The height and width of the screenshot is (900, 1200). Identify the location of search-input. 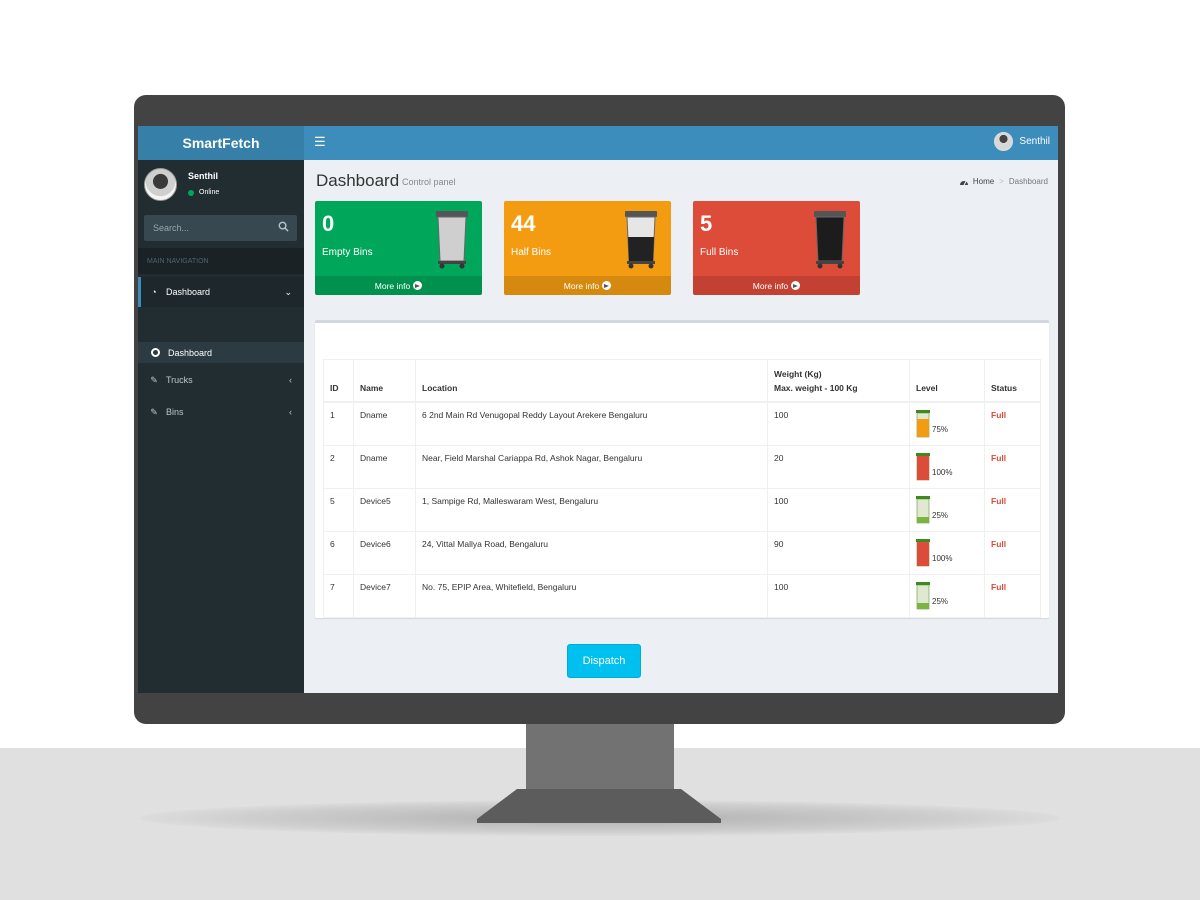
(206, 228).